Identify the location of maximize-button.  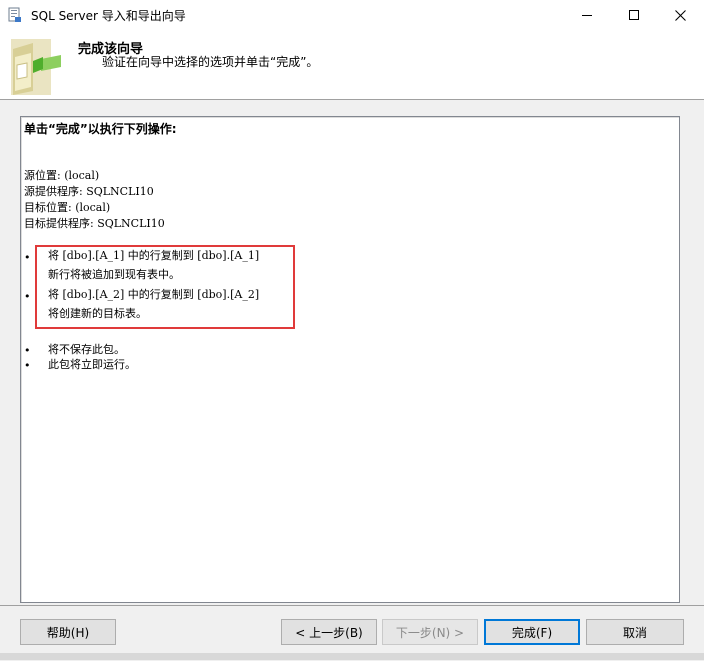
(634, 15).